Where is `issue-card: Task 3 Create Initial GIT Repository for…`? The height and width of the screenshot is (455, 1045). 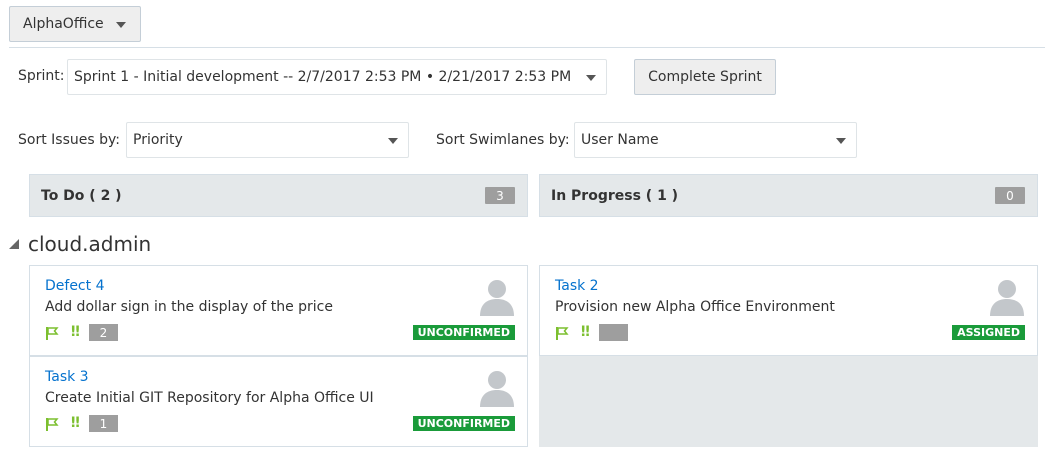 issue-card: Task 3 Create Initial GIT Repository for… is located at coordinates (278, 401).